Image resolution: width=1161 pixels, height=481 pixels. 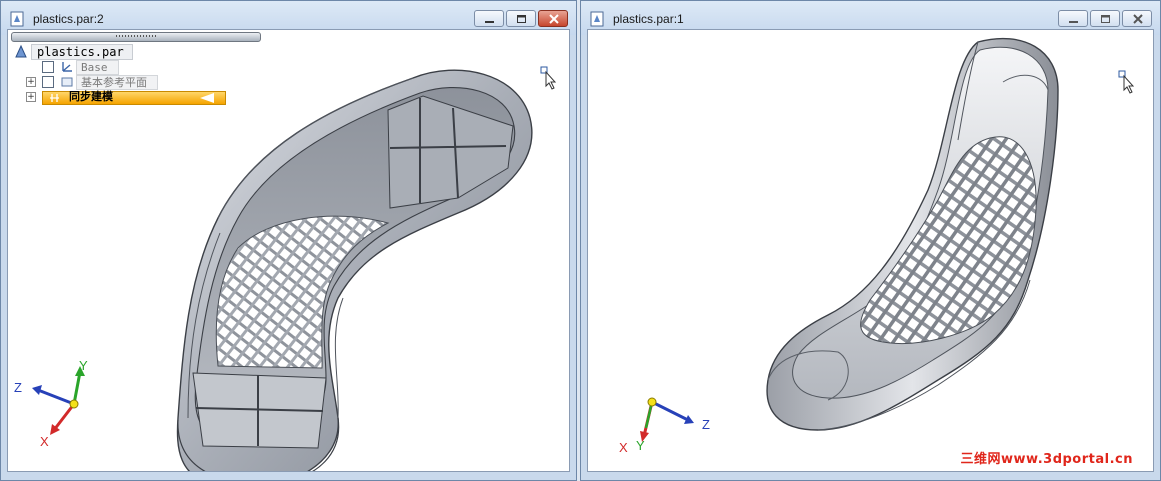 I want to click on coordinate-system-icon, so click(x=67, y=67).